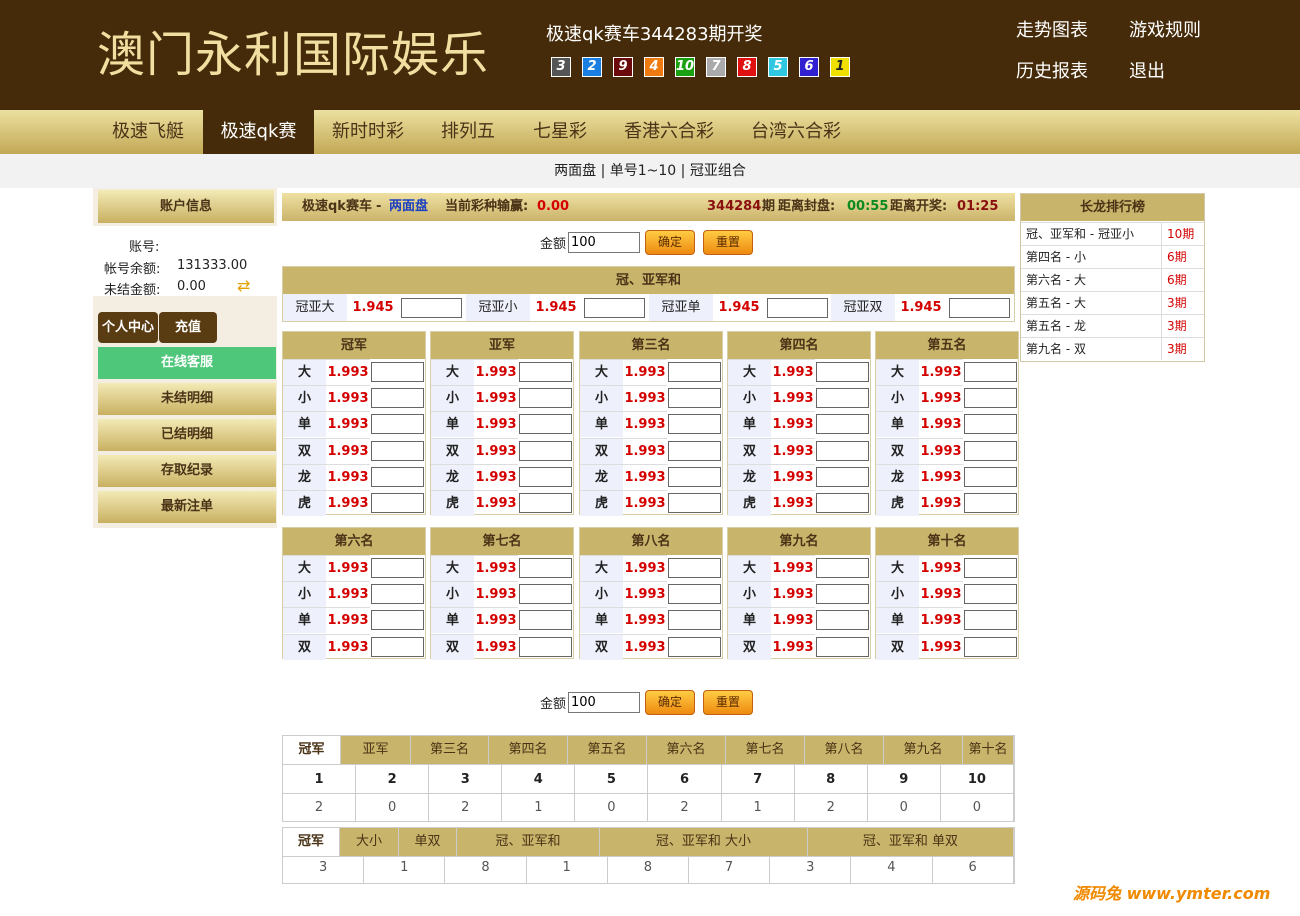 This screenshot has height=916, width=1300. Describe the element at coordinates (988, 750) in the screenshot. I see `stats-tab: 第十名` at that location.